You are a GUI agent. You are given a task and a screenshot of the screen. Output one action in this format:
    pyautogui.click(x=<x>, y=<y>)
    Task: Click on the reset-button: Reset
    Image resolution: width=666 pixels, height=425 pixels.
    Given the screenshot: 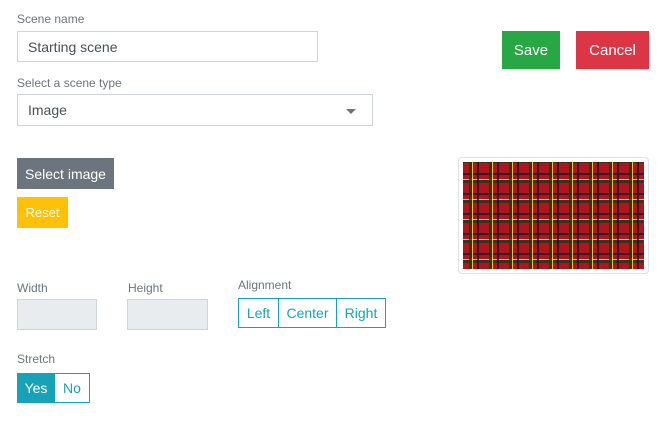 What is the action you would take?
    pyautogui.click(x=42, y=212)
    